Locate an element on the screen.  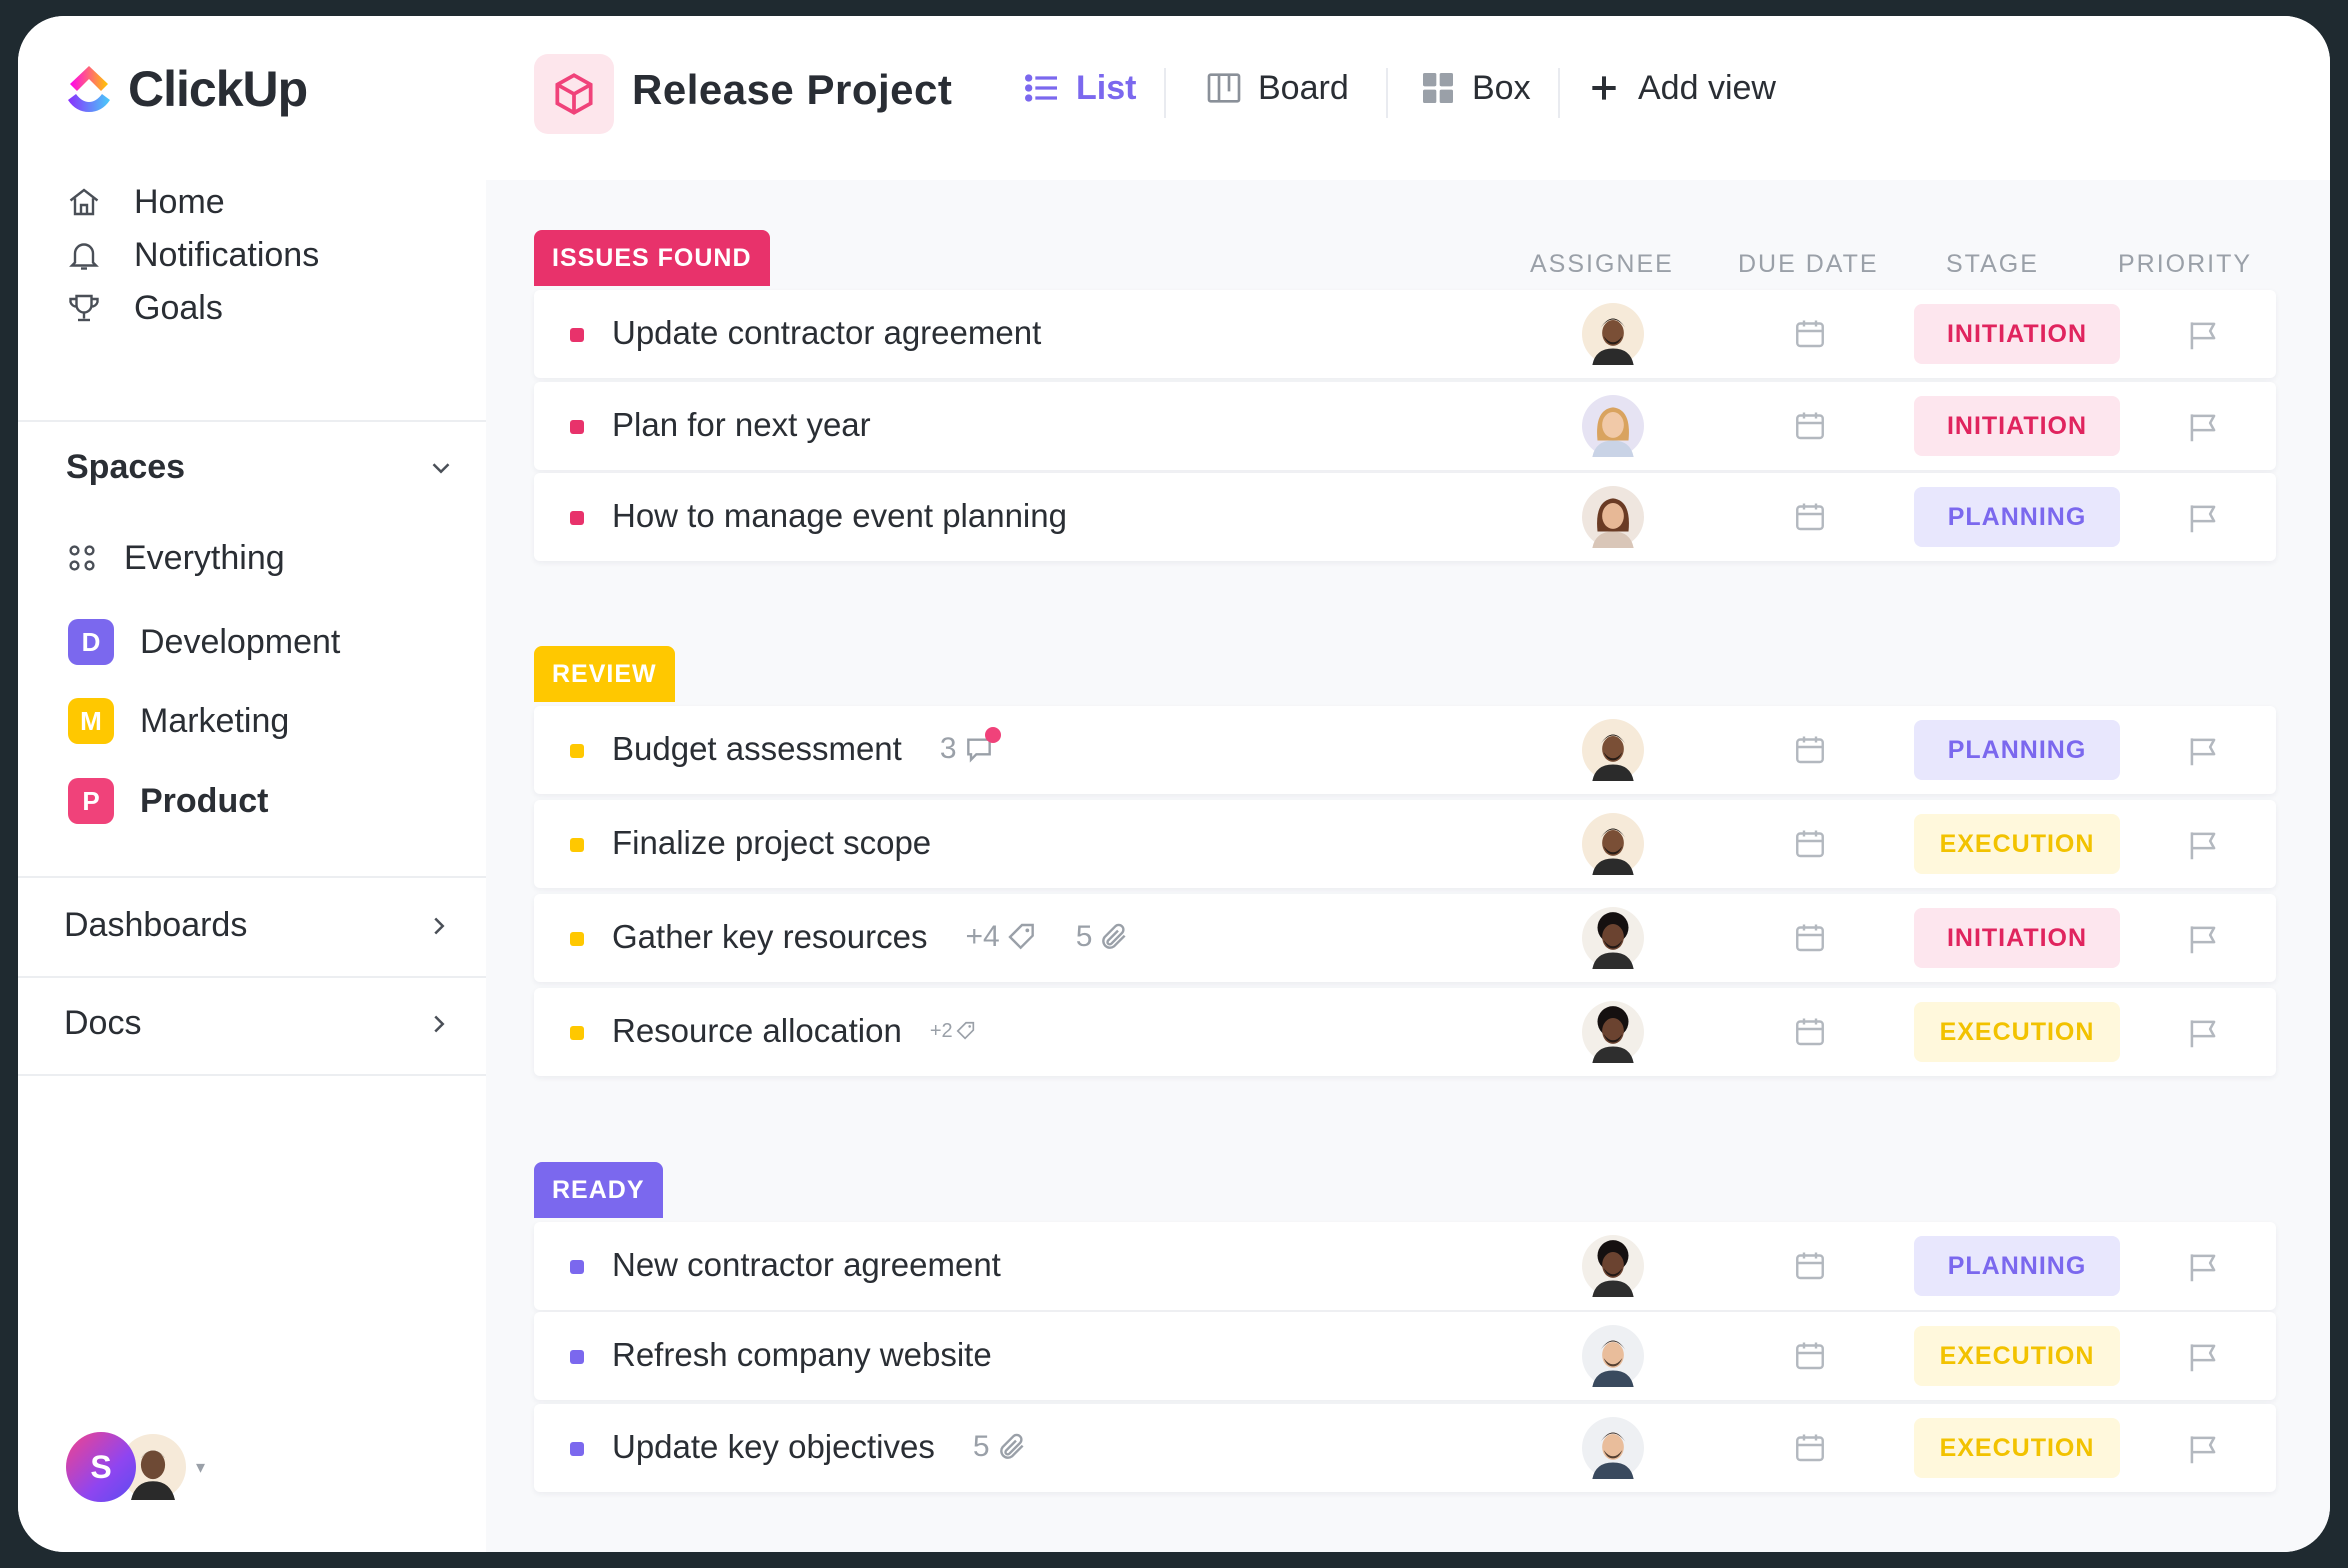
nav-goals: Goals is located at coordinates (143, 308).